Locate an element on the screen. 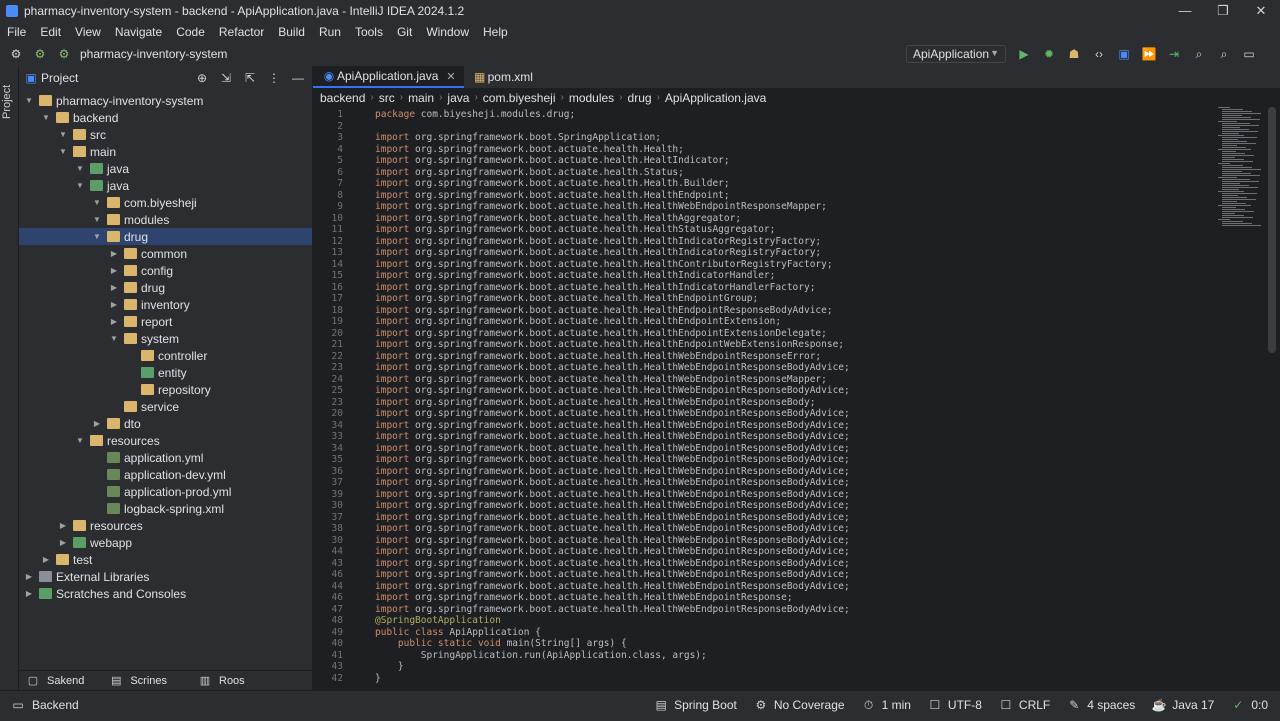  debug-icon: ✹ is located at coordinates (1049, 54).